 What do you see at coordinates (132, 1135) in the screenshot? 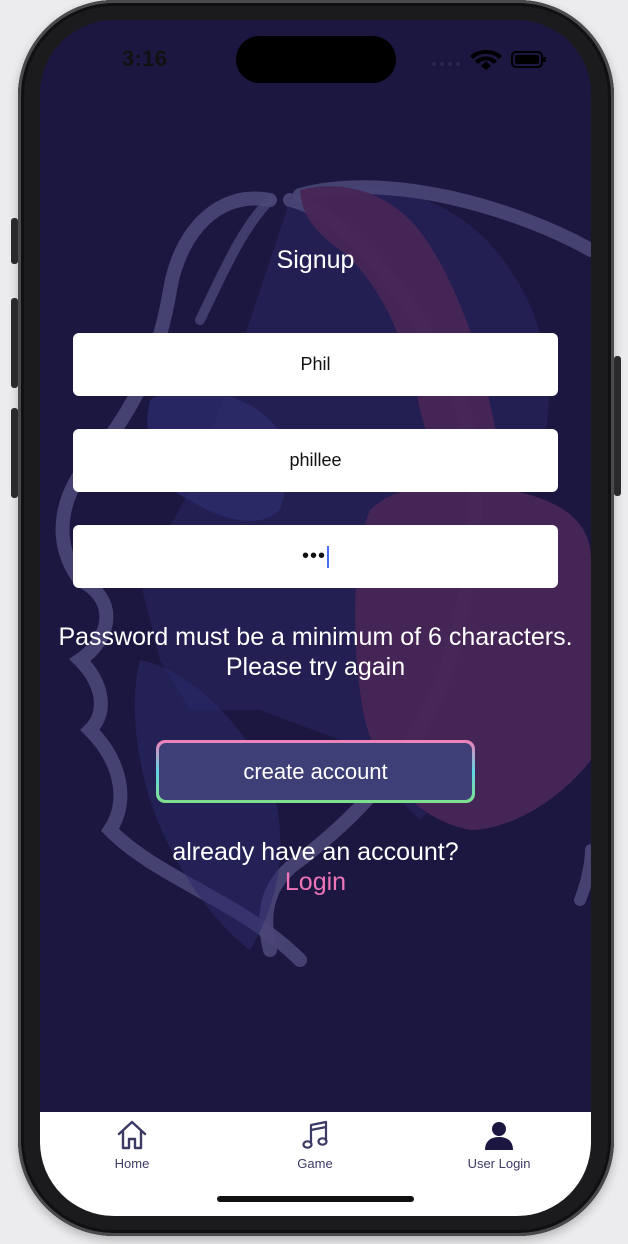
I see `home-icon` at bounding box center [132, 1135].